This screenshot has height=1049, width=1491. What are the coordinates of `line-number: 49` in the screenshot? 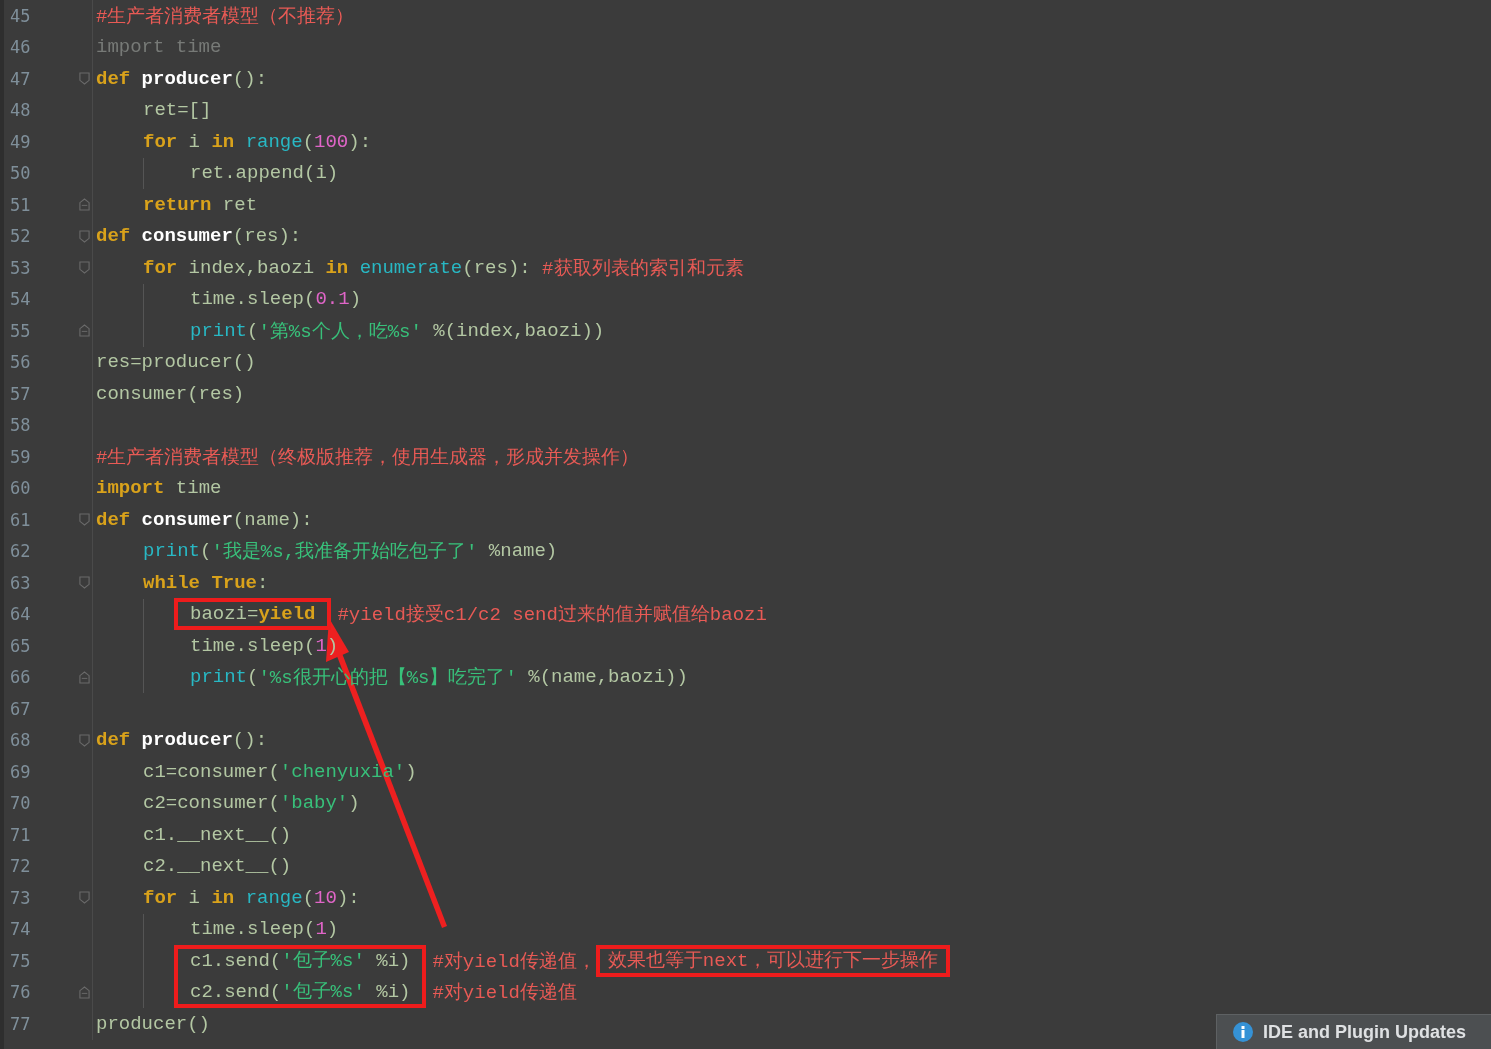 It's located at (20, 141).